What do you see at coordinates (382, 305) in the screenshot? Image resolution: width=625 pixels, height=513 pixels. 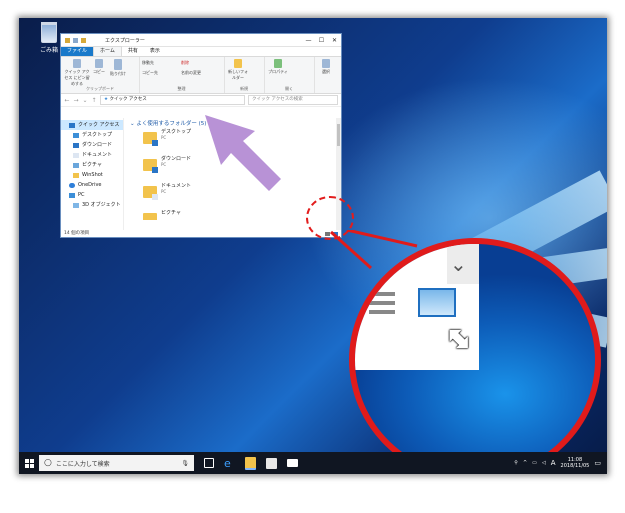 I see `details-view-icon` at bounding box center [382, 305].